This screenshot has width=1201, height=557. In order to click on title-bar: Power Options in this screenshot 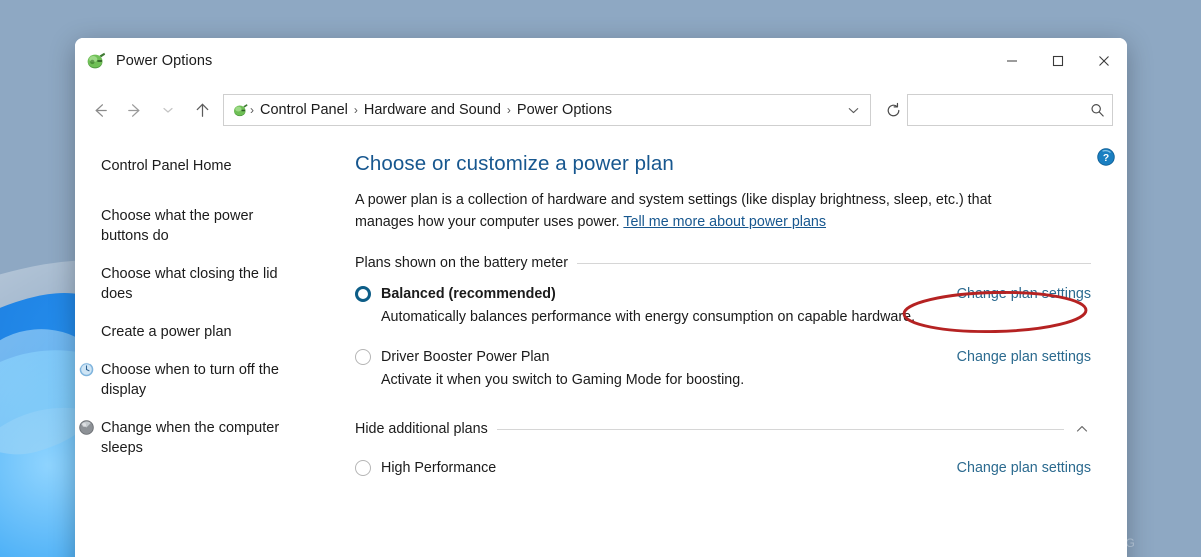, I will do `click(601, 61)`.